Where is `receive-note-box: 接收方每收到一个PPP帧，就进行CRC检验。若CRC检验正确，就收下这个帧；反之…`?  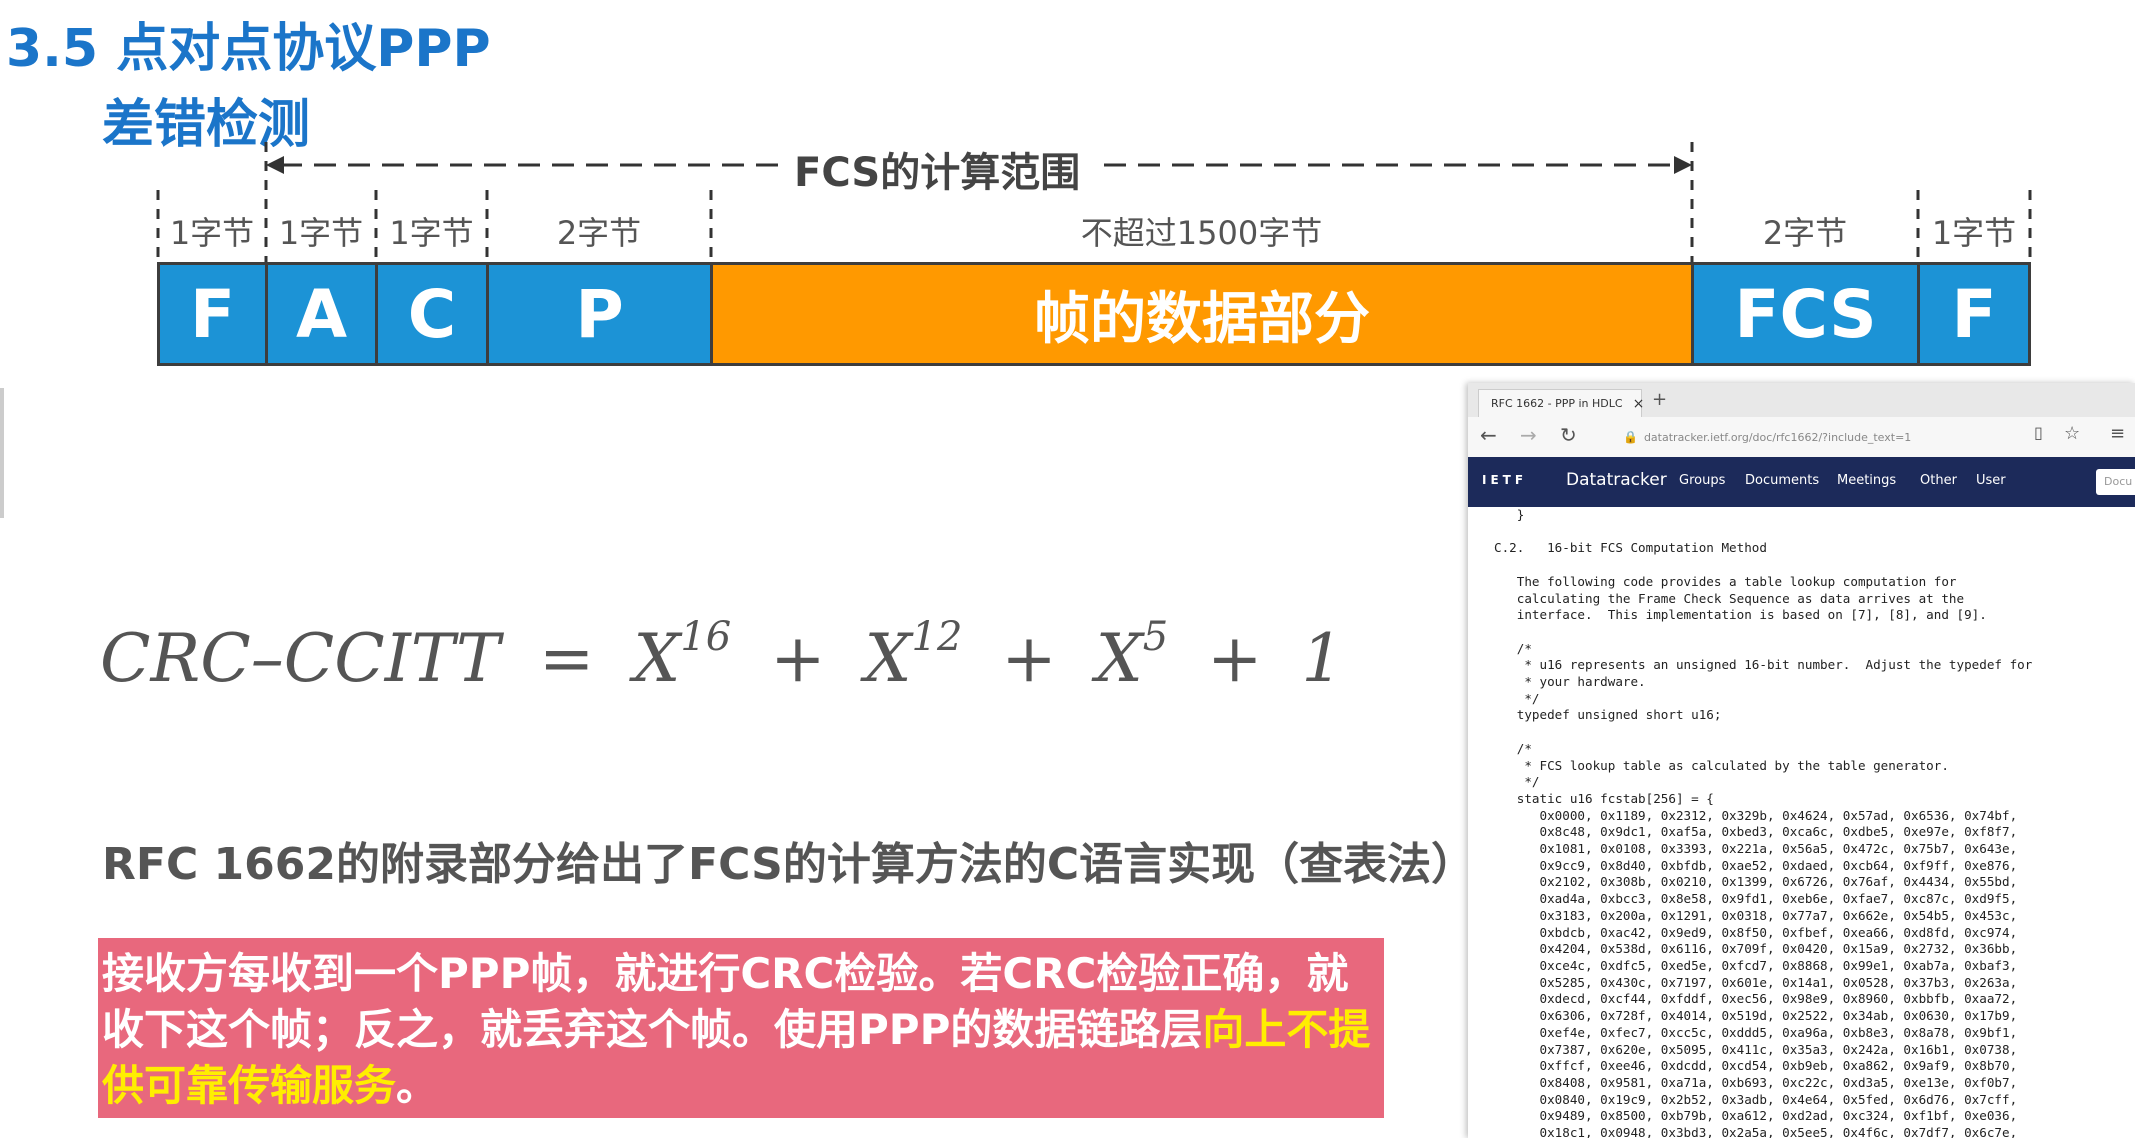 receive-note-box: 接收方每收到一个PPP帧，就进行CRC检验。若CRC检验正确，就收下这个帧；反之… is located at coordinates (741, 1028).